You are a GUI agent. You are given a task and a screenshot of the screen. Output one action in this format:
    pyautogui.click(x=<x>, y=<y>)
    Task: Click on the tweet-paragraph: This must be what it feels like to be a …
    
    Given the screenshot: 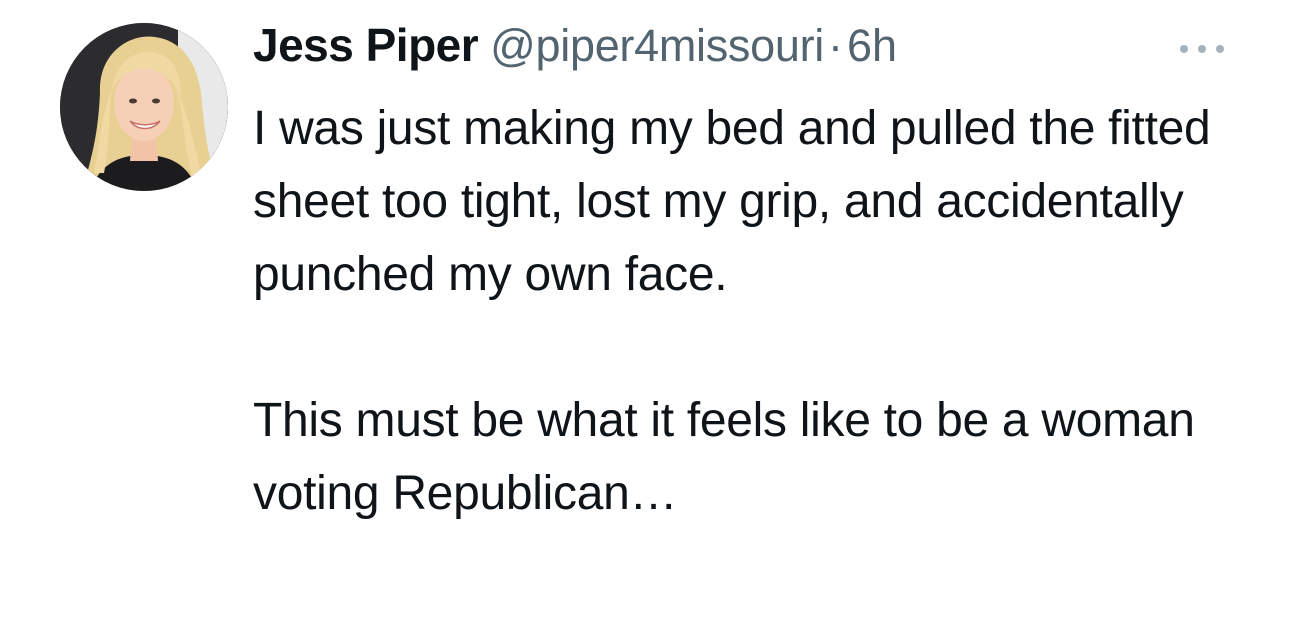 What is the action you would take?
    pyautogui.click(x=724, y=457)
    